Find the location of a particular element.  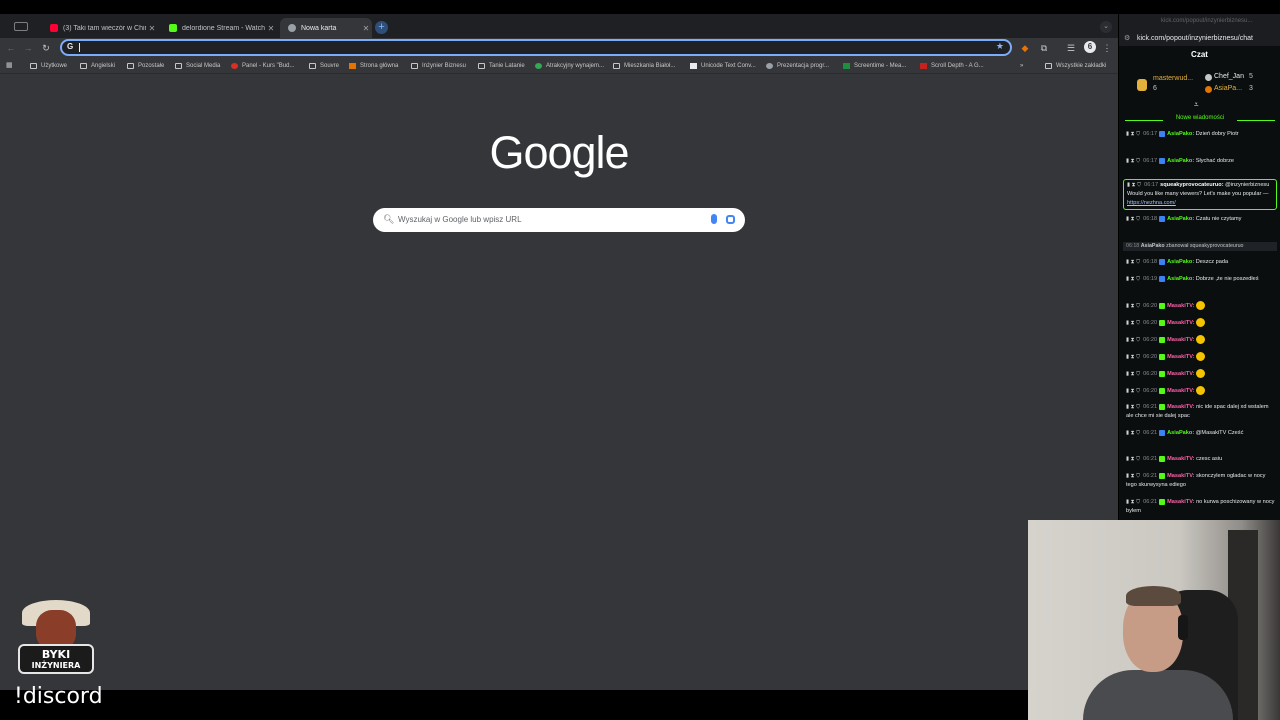

more-bookmarks-icon: » is located at coordinates (1021, 66).